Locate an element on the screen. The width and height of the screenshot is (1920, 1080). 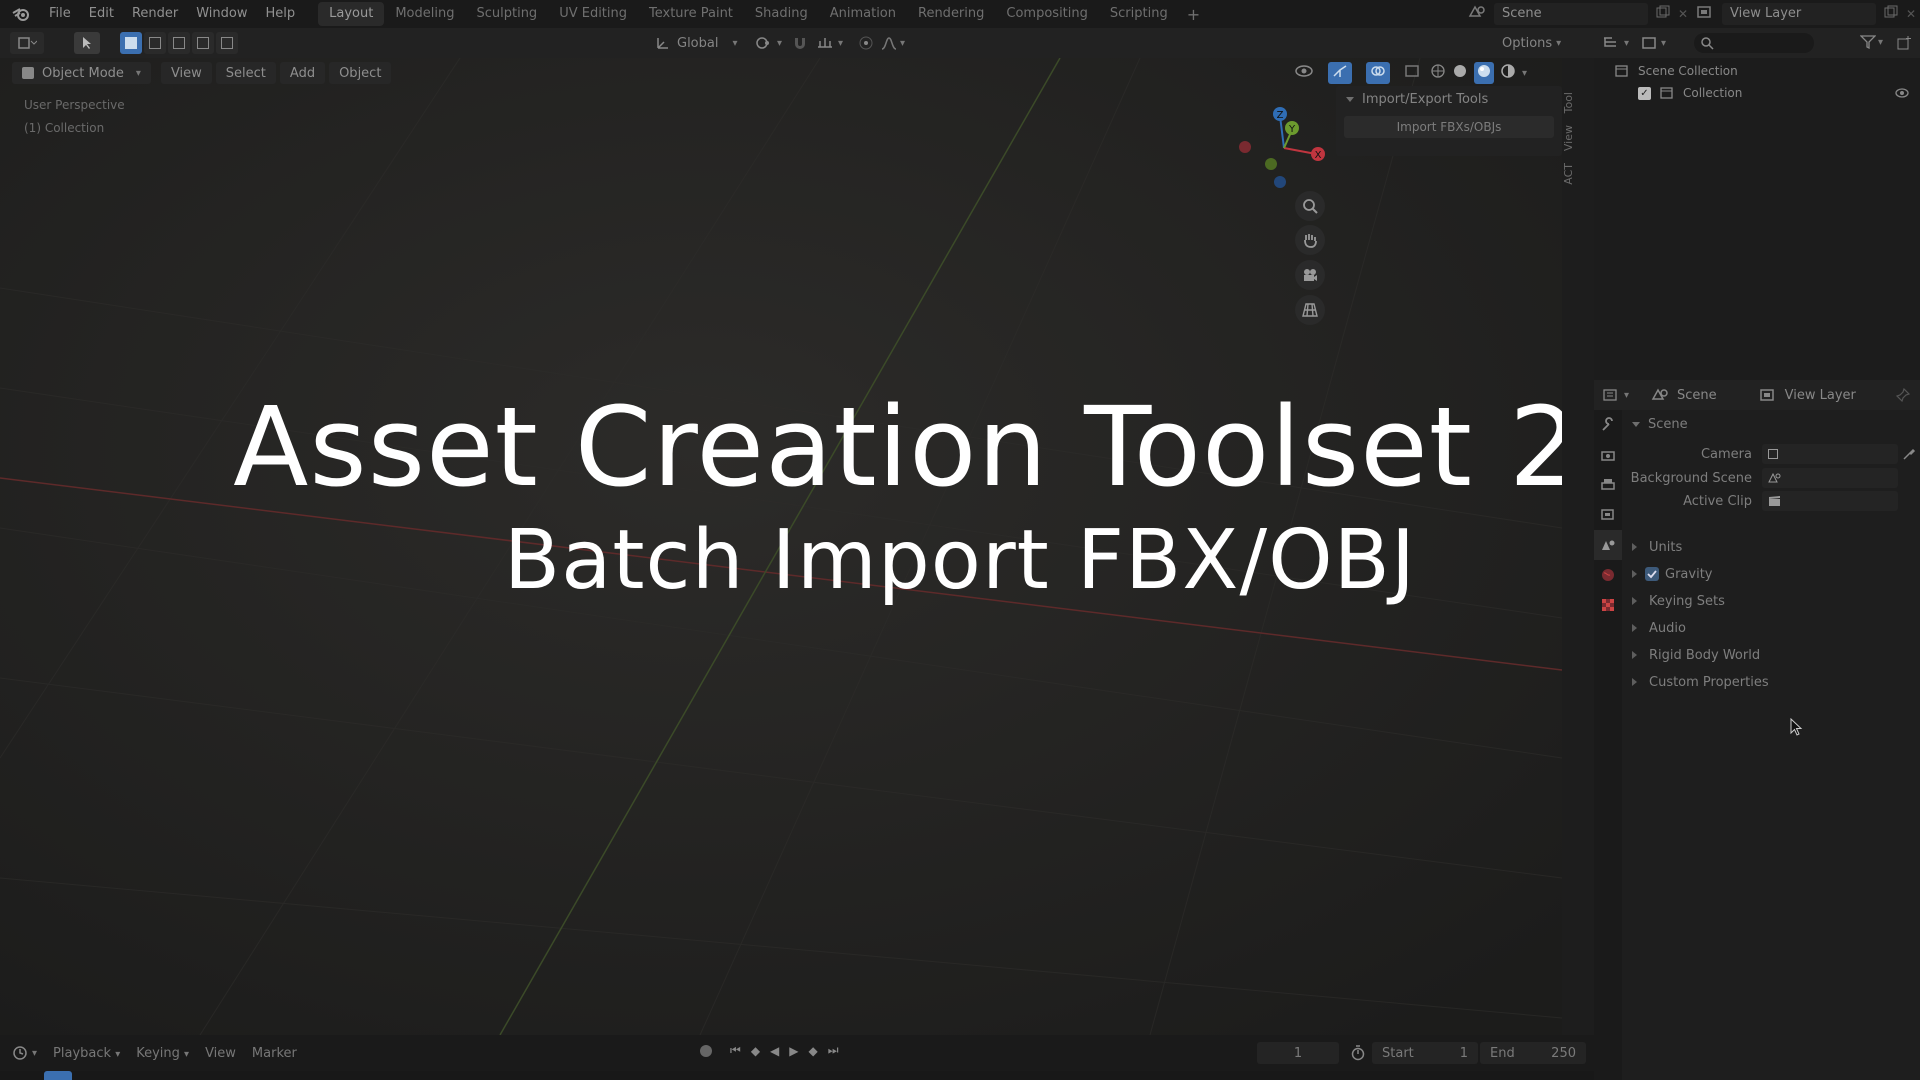
playhead is located at coordinates (58, 1075).